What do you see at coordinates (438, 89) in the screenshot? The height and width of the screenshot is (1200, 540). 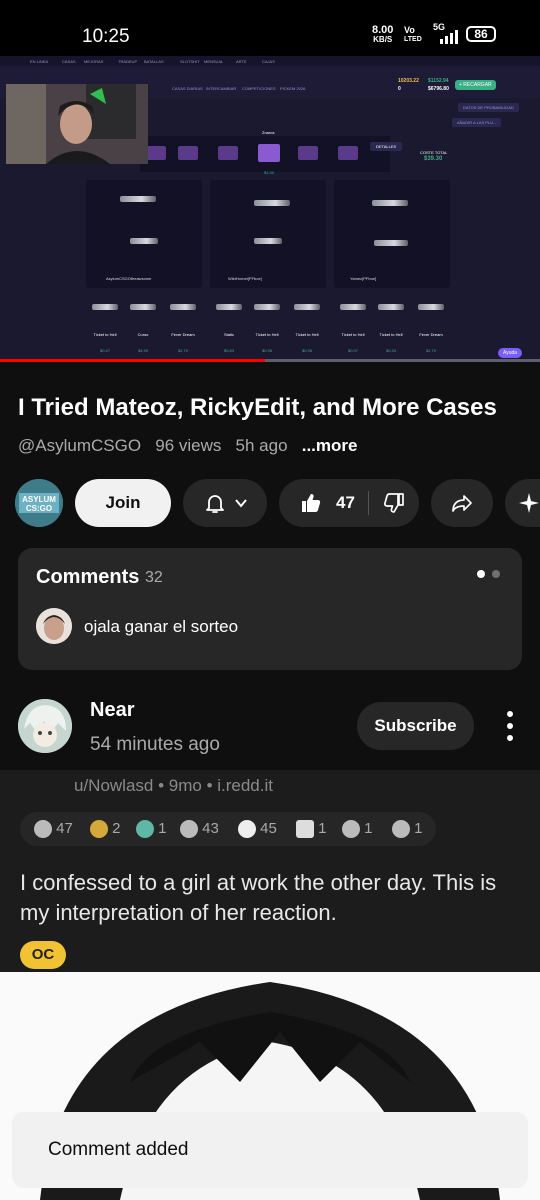 I see `site-balance-3: $6796.80` at bounding box center [438, 89].